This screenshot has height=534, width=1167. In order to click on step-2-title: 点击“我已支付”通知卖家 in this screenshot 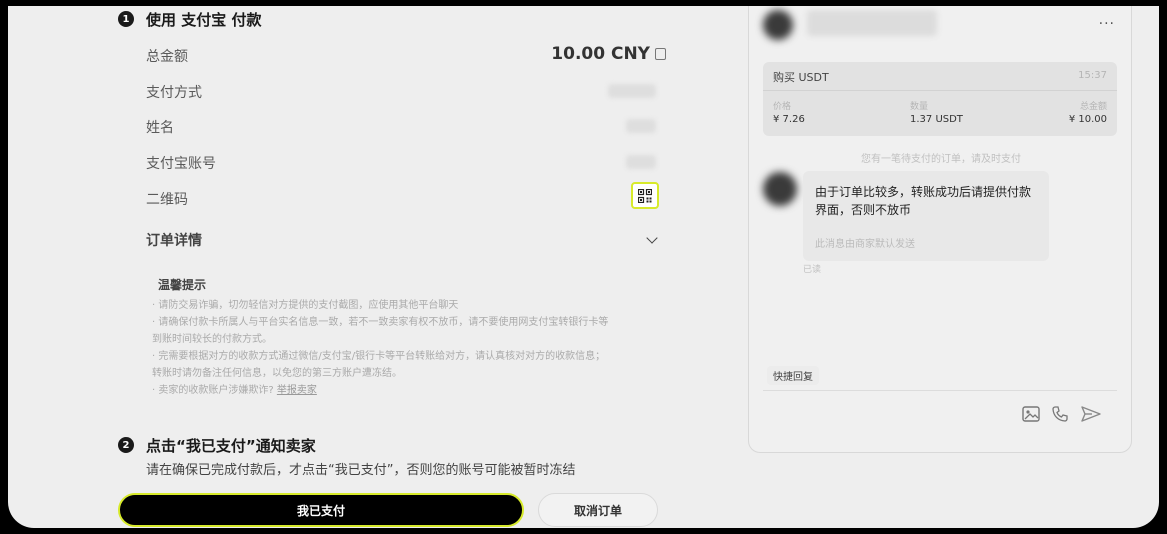, I will do `click(231, 446)`.